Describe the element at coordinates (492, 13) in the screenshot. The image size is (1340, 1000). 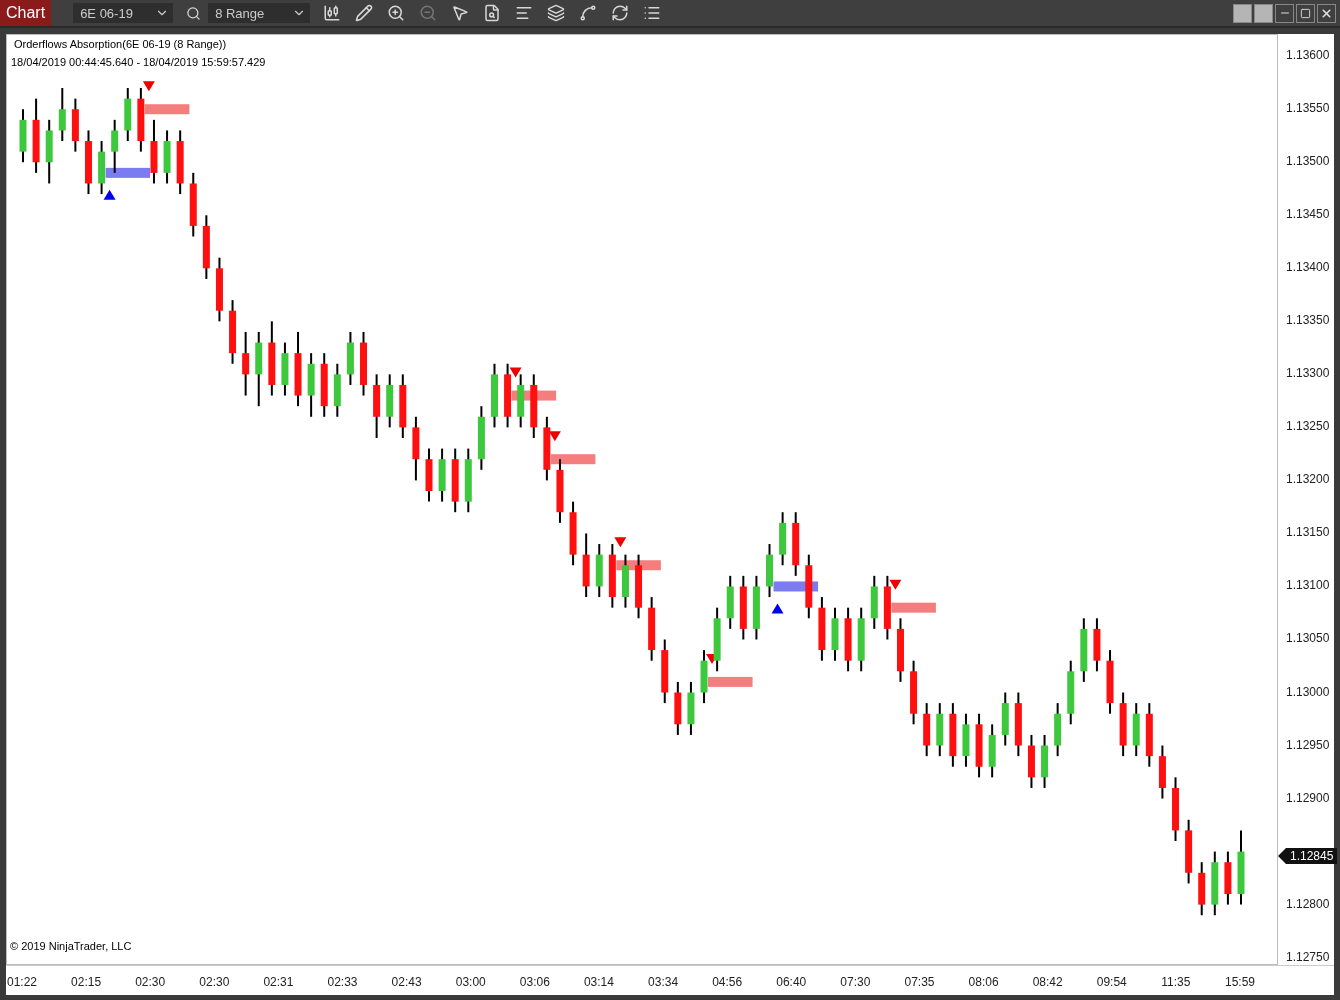
I see `document-search-icon` at that location.